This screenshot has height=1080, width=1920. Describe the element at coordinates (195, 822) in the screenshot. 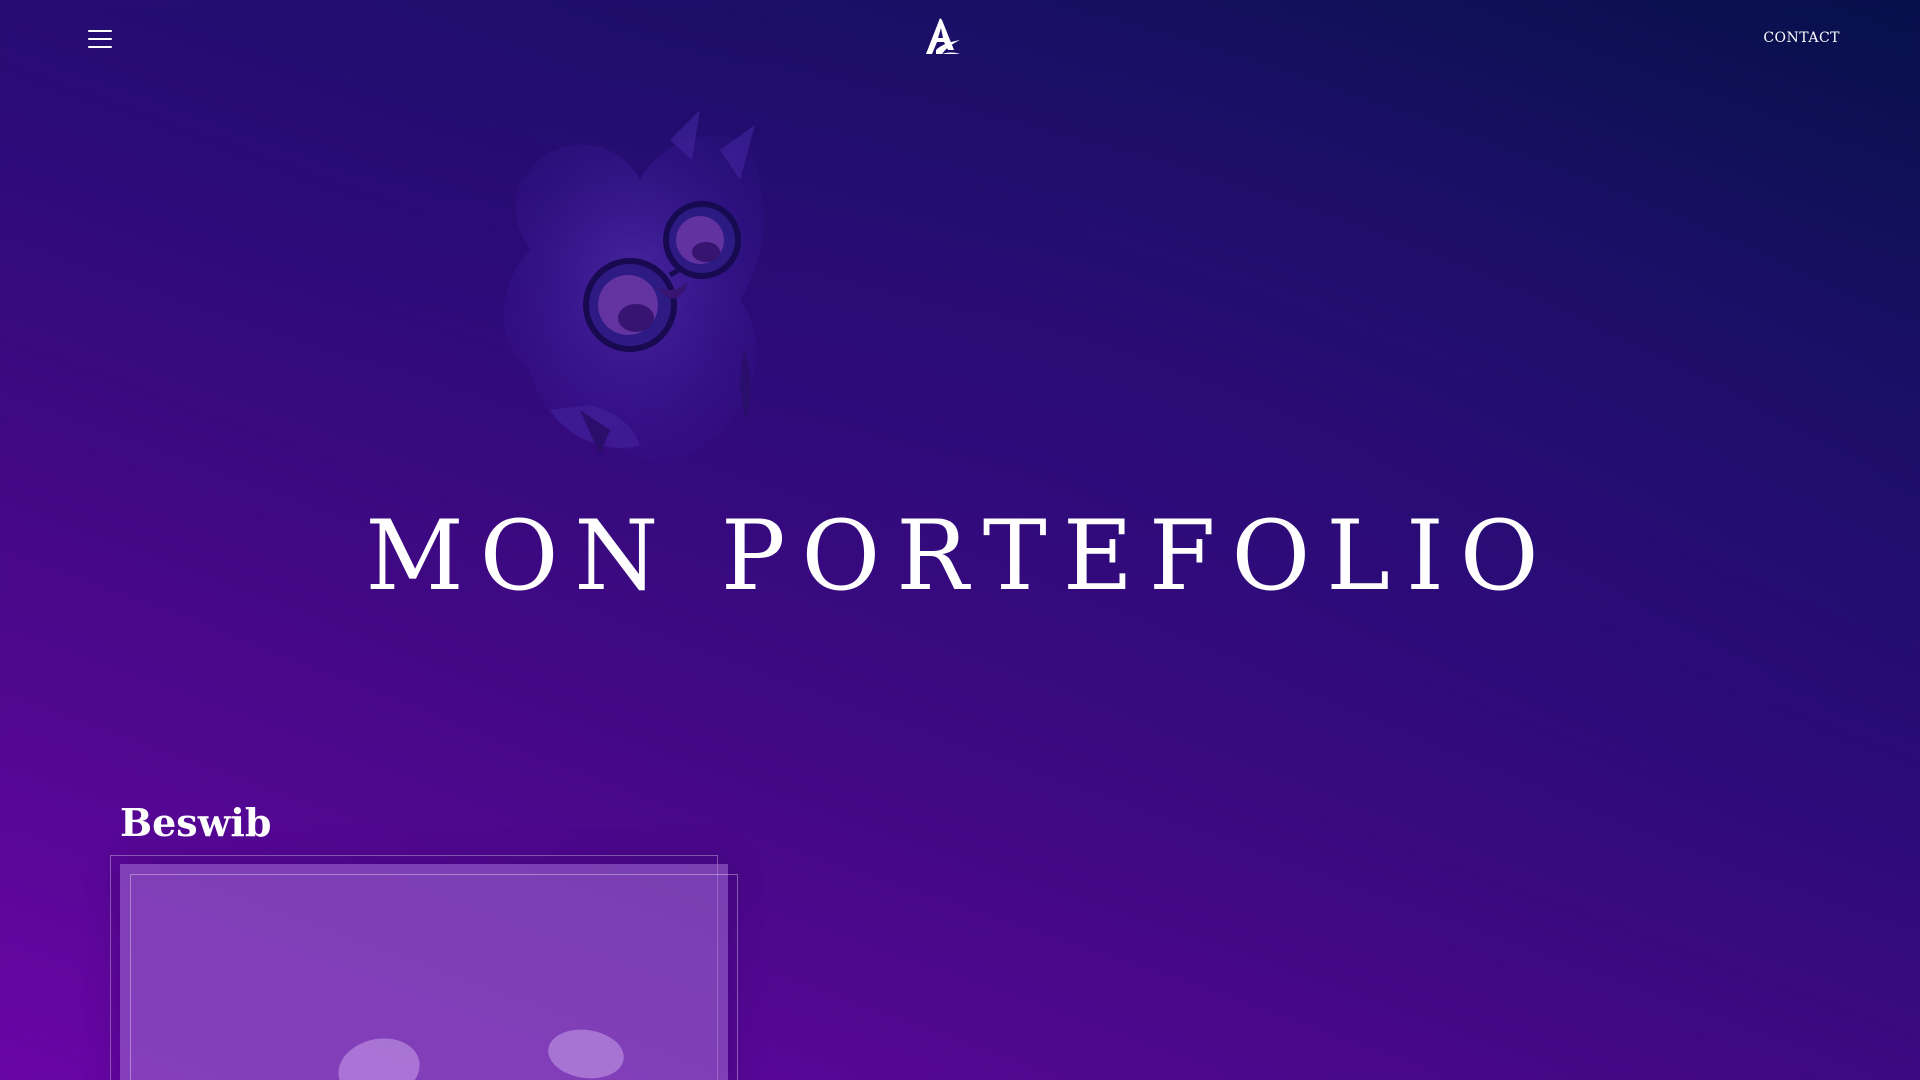

I see `project-title: Beswib` at that location.